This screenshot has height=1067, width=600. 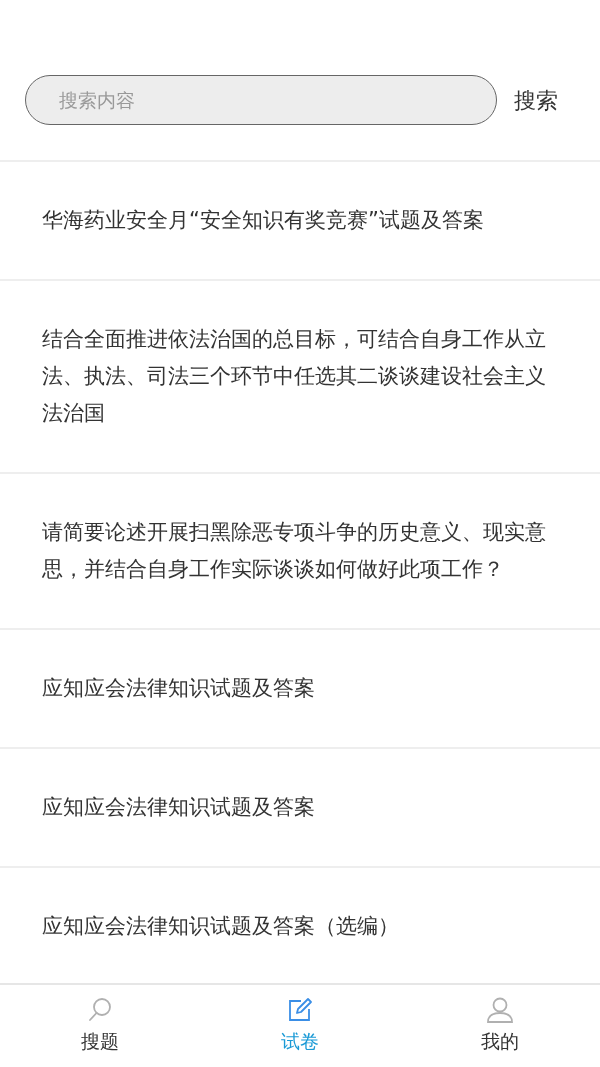 What do you see at coordinates (300, 1009) in the screenshot?
I see `edit-icon` at bounding box center [300, 1009].